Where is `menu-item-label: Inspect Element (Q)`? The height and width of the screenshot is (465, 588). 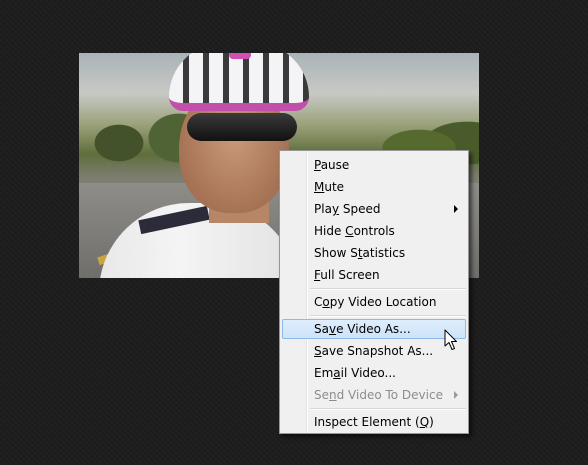 menu-item-label: Inspect Element (Q) is located at coordinates (374, 422).